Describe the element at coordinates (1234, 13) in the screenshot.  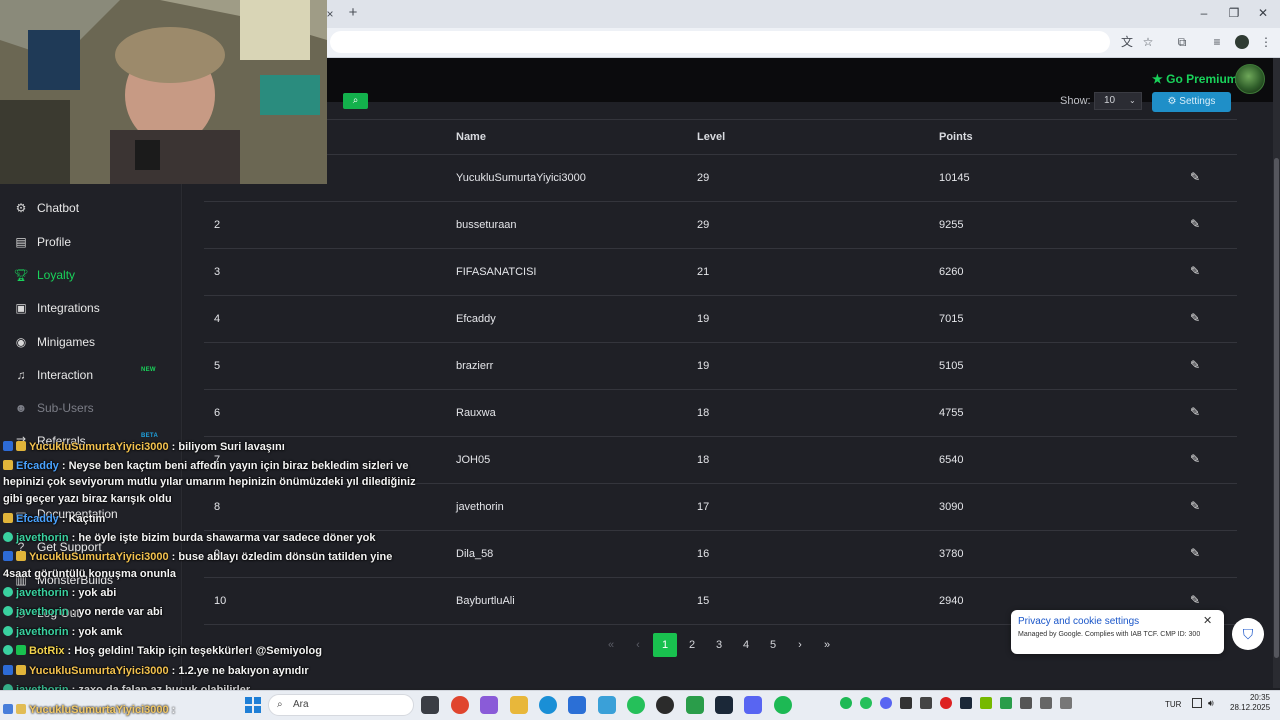
I see `restore-window-icon: ❐` at that location.